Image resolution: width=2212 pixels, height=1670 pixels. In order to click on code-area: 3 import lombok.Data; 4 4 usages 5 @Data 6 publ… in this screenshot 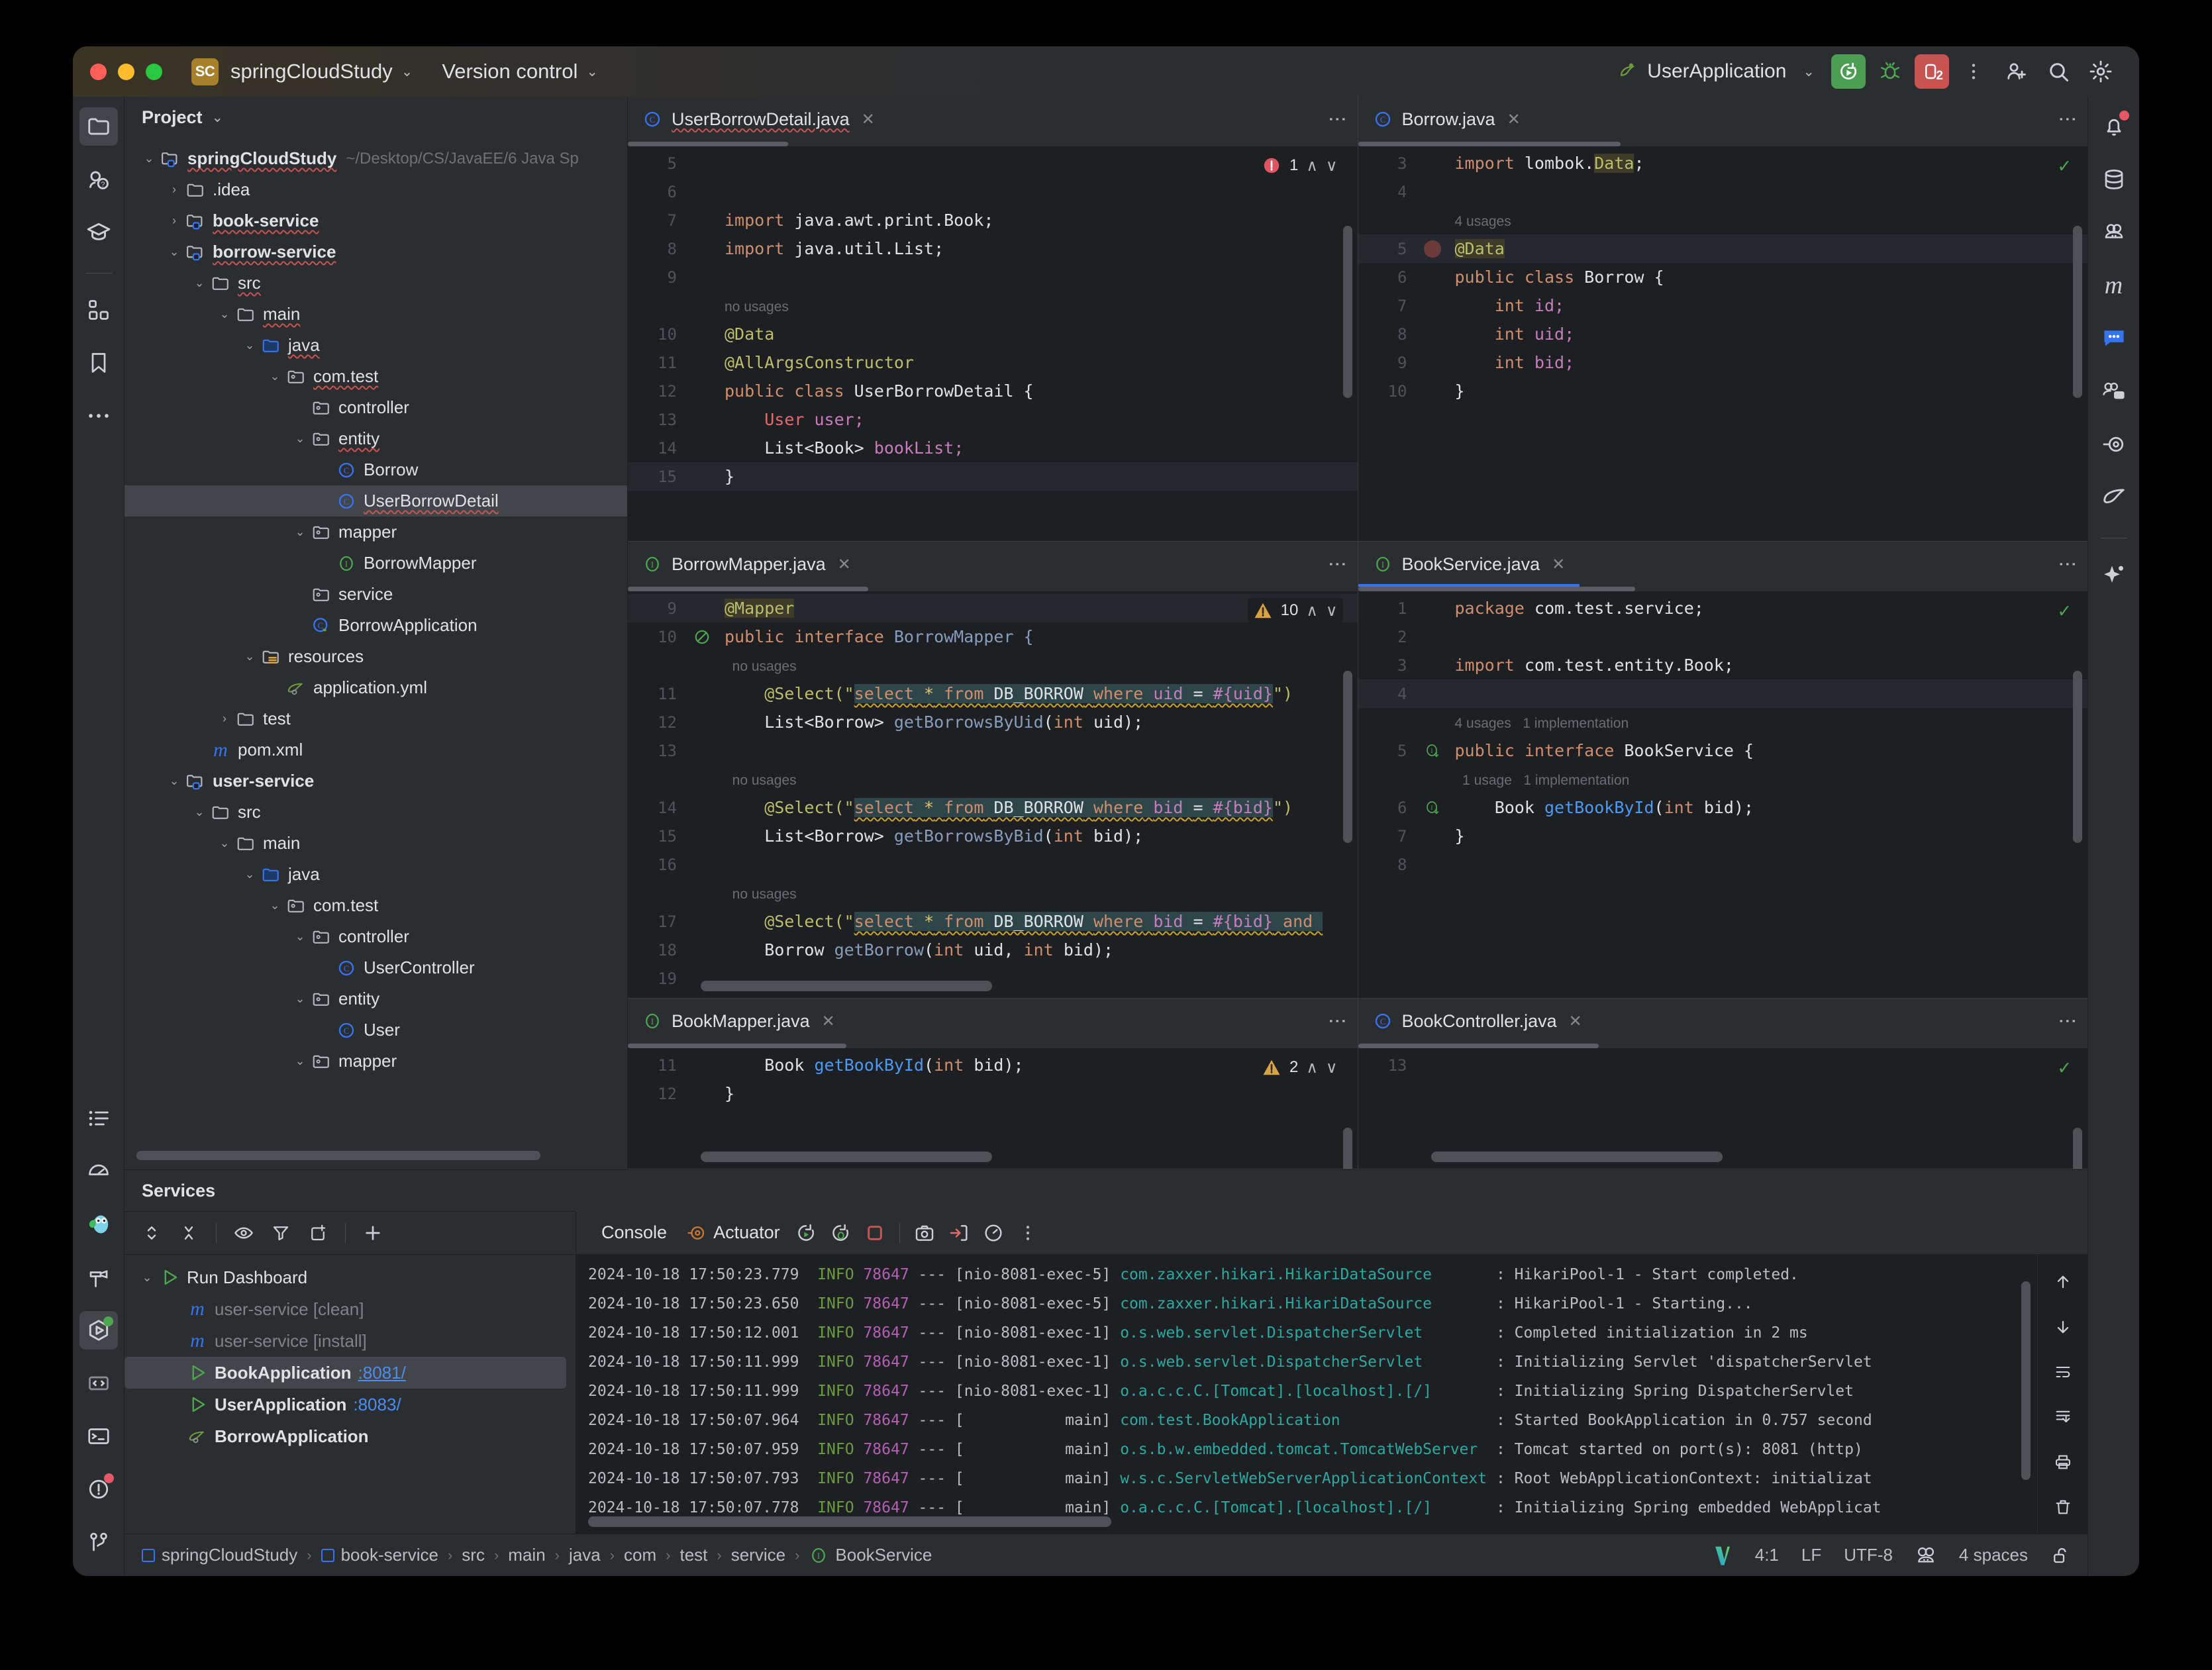, I will do `click(1722, 343)`.